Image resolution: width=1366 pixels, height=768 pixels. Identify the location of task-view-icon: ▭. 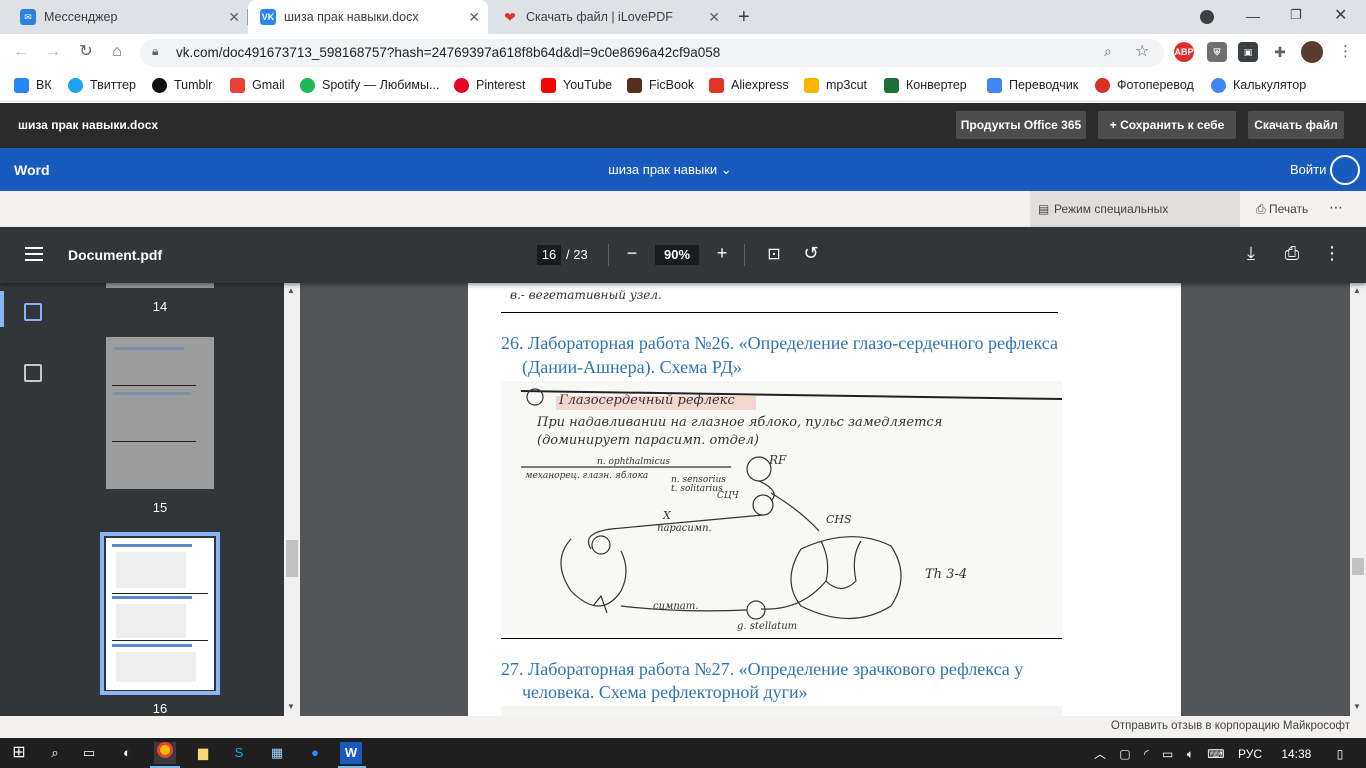
(89, 753).